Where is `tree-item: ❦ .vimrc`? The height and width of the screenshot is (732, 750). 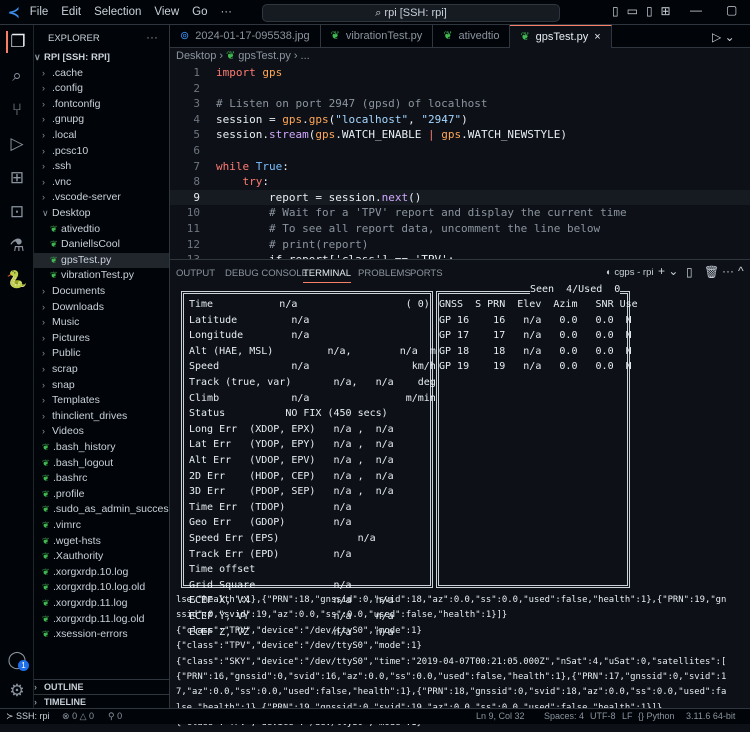 tree-item: ❦ .vimrc is located at coordinates (101, 526).